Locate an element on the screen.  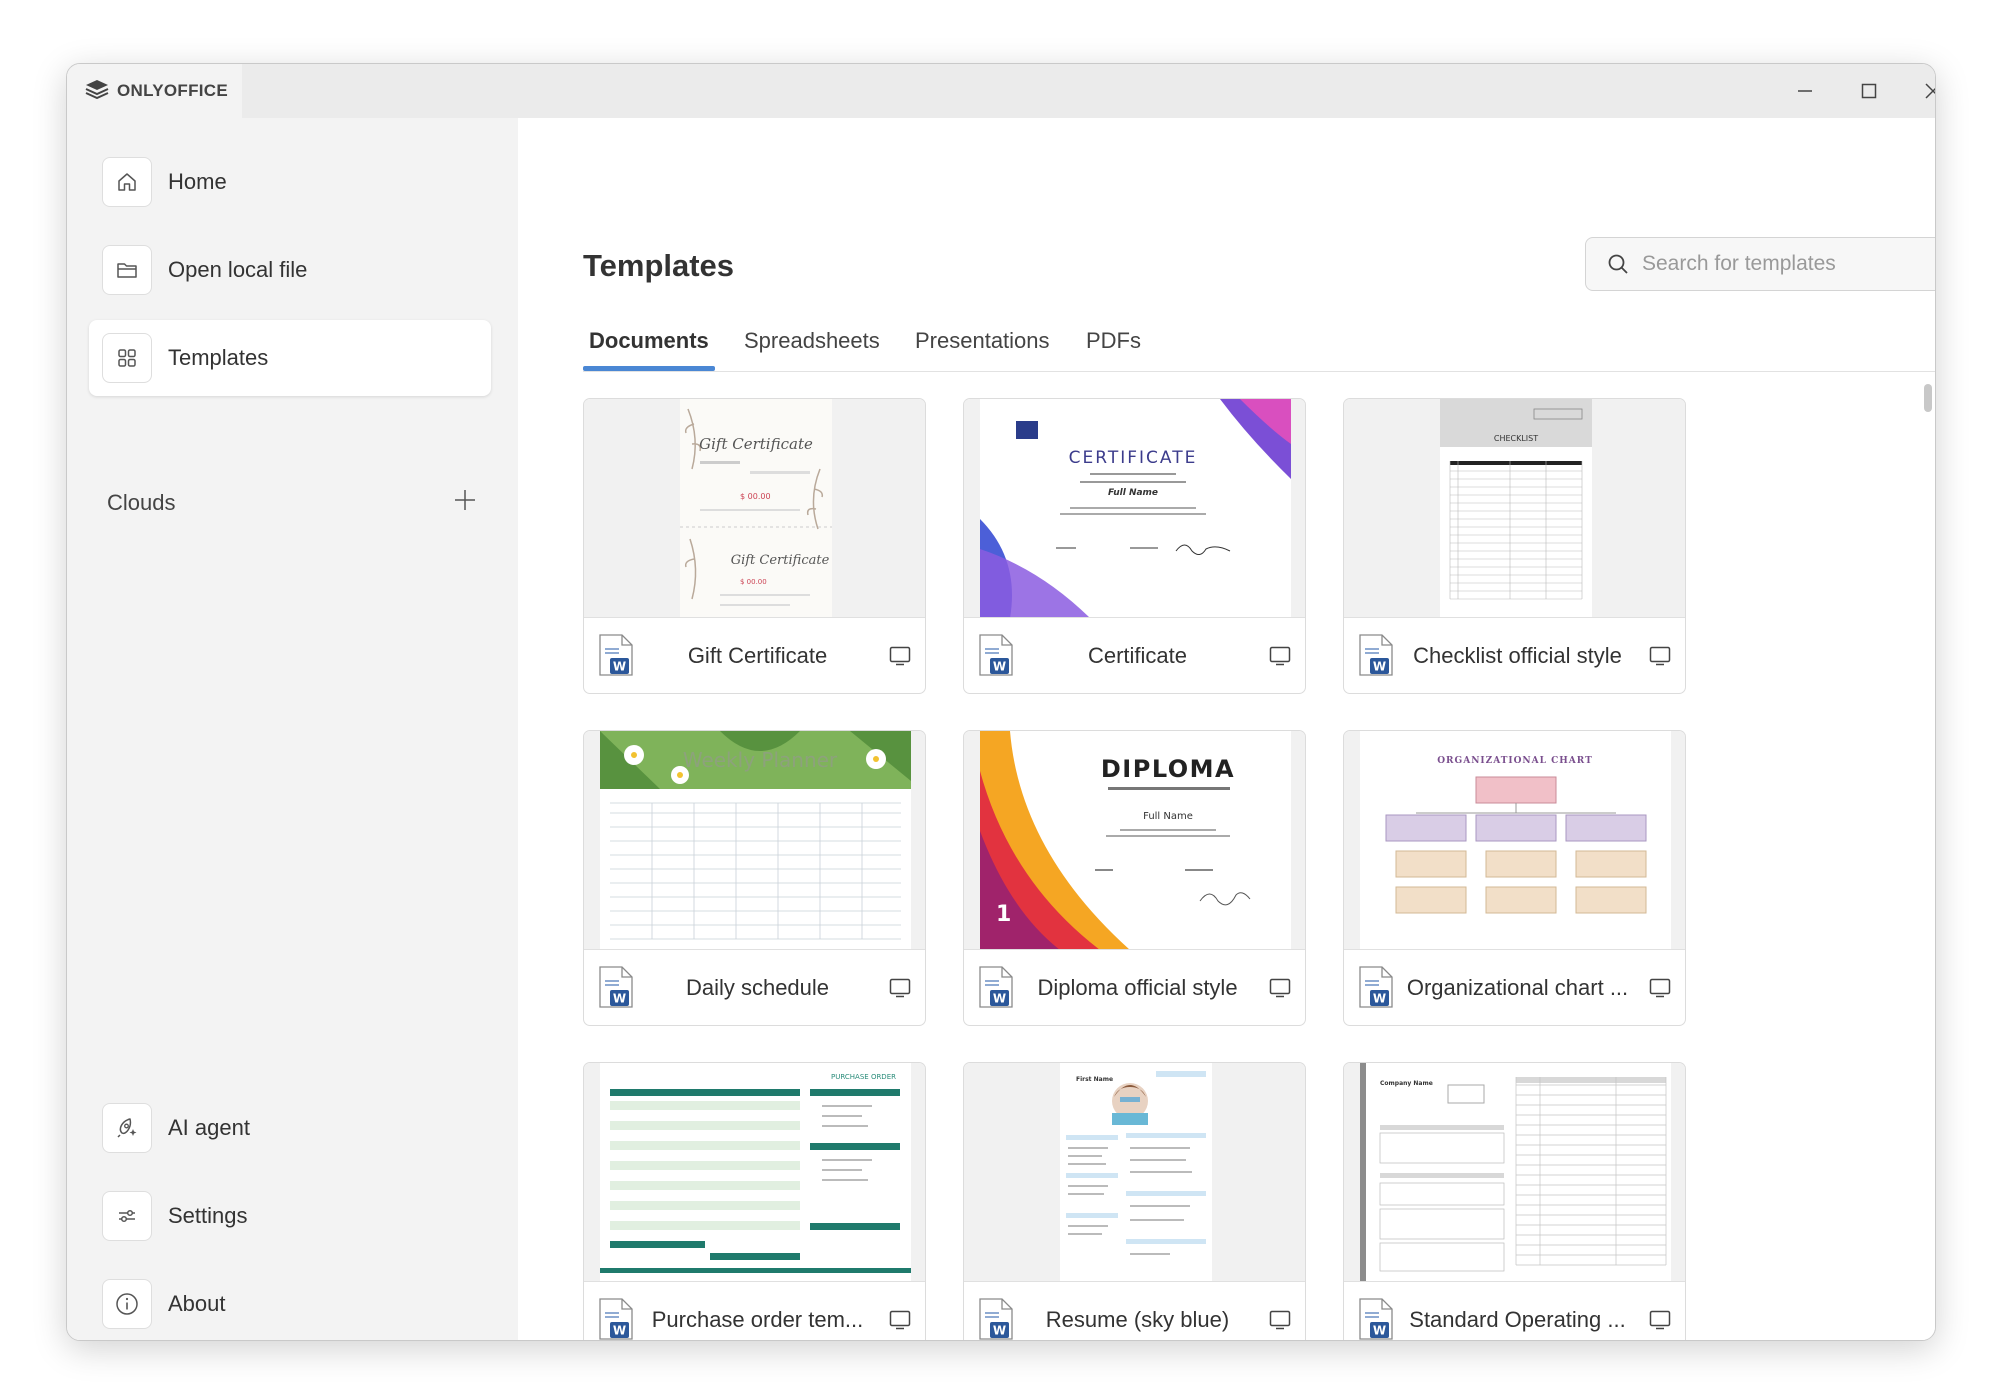
minimize-button is located at coordinates (1805, 91).